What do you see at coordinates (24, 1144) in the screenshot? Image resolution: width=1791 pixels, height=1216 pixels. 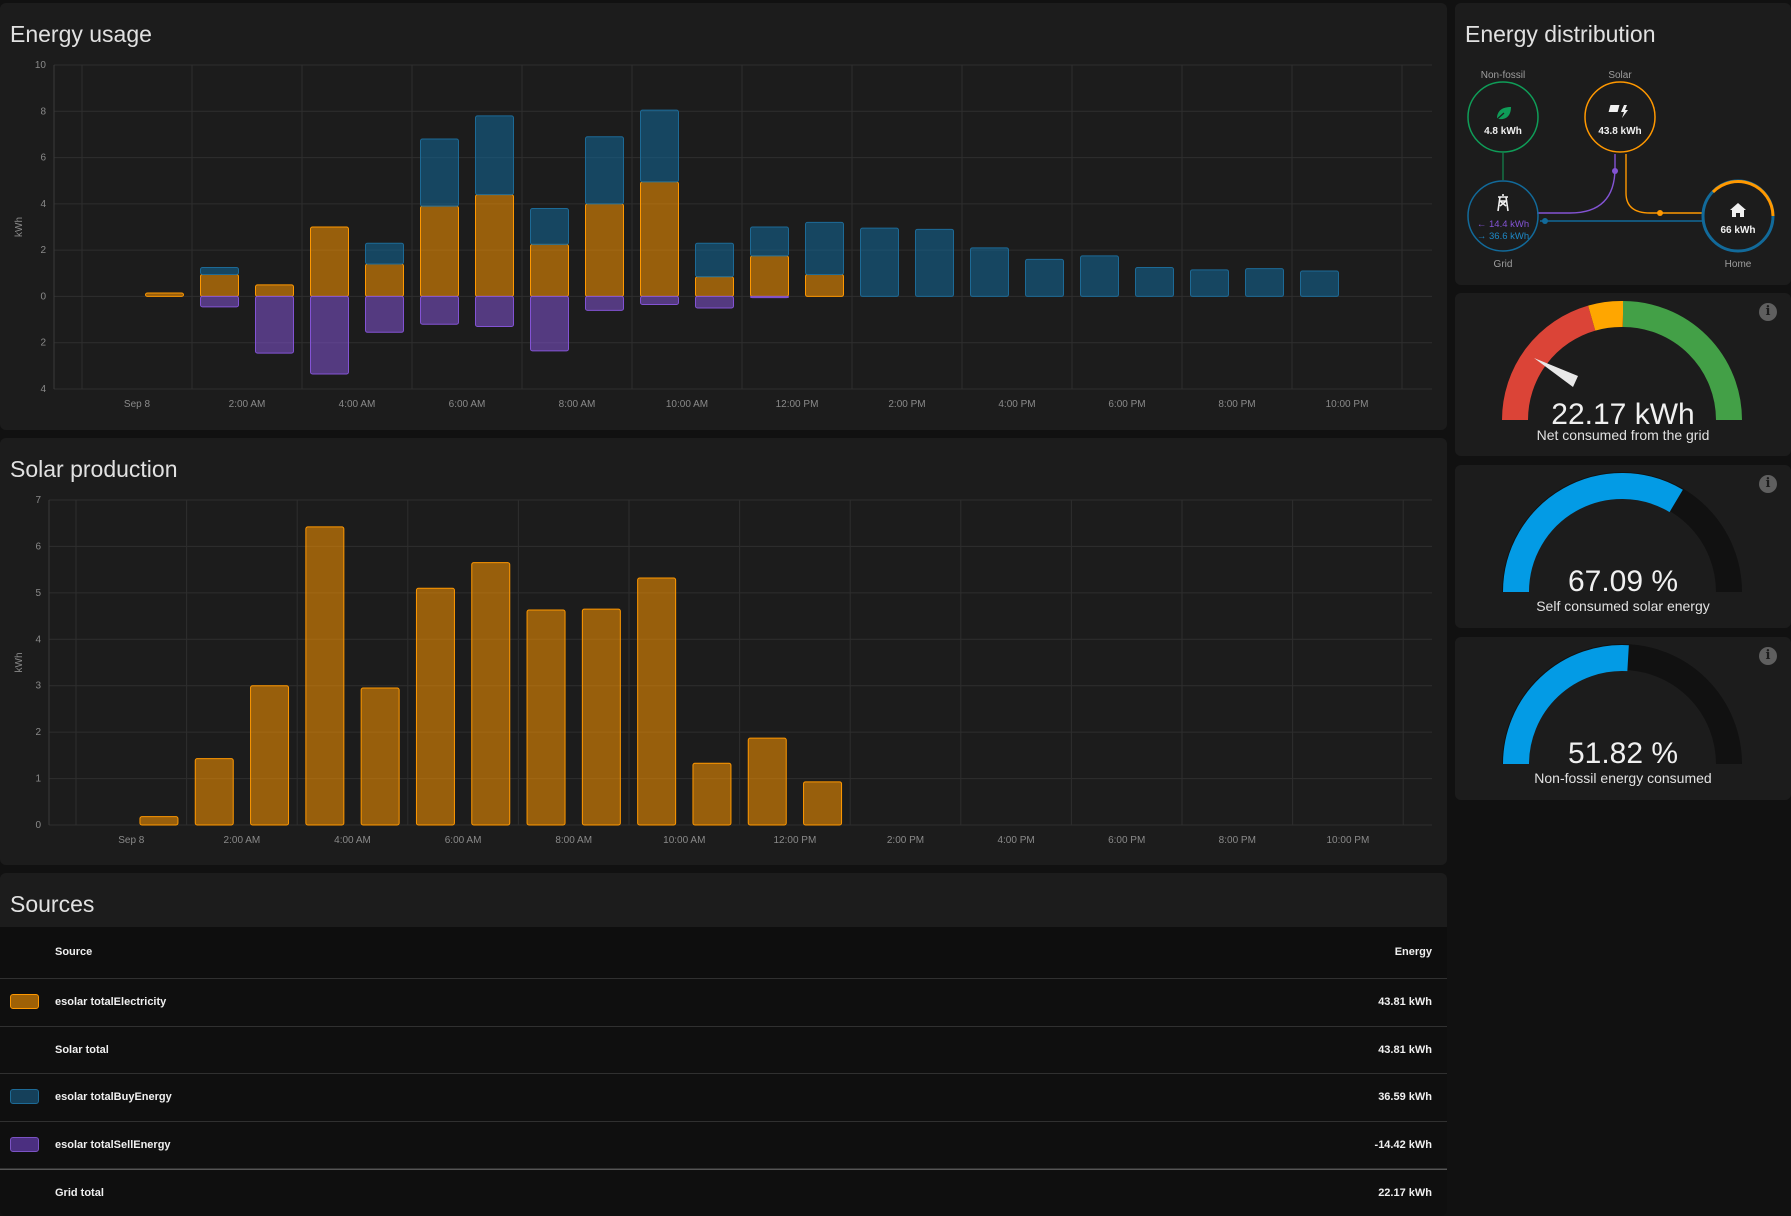 I see `grid-sell-color-swatch` at bounding box center [24, 1144].